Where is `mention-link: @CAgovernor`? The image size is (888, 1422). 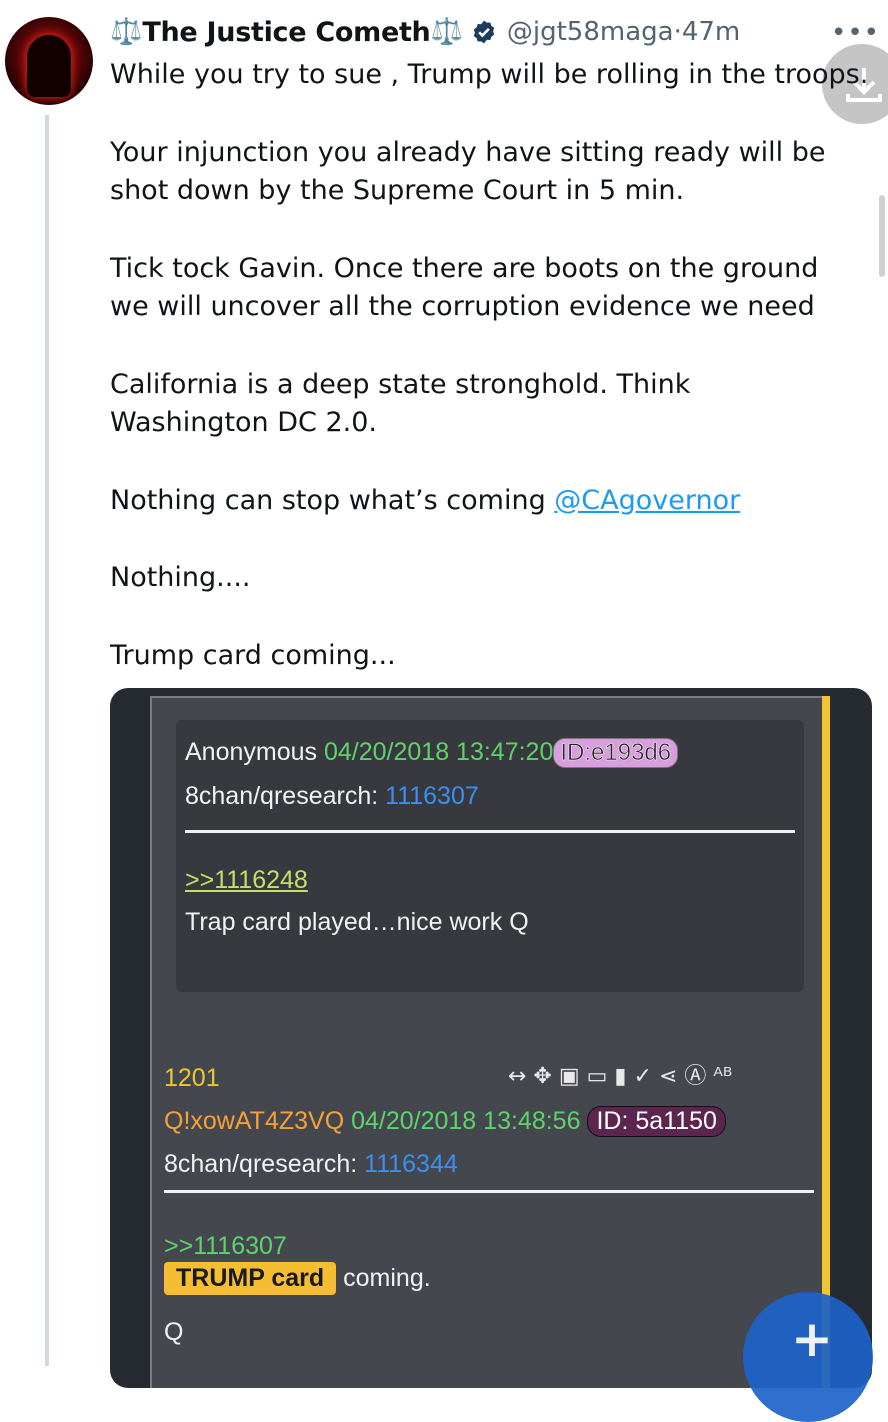 mention-link: @CAgovernor is located at coordinates (647, 500).